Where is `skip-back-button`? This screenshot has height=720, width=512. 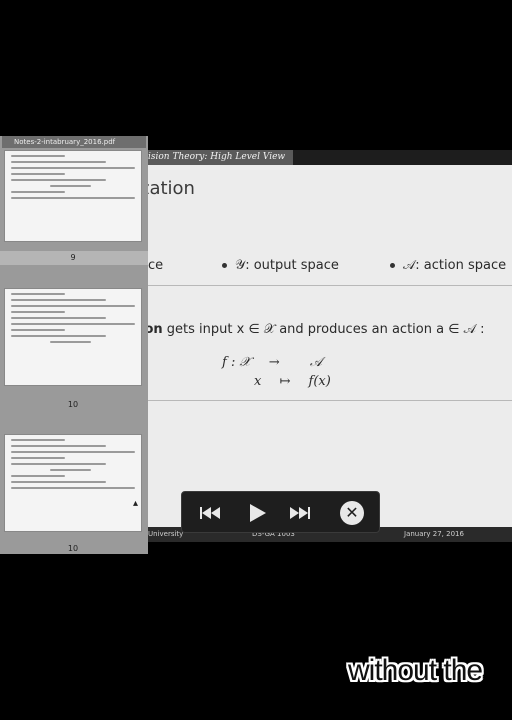 skip-back-button is located at coordinates (210, 513).